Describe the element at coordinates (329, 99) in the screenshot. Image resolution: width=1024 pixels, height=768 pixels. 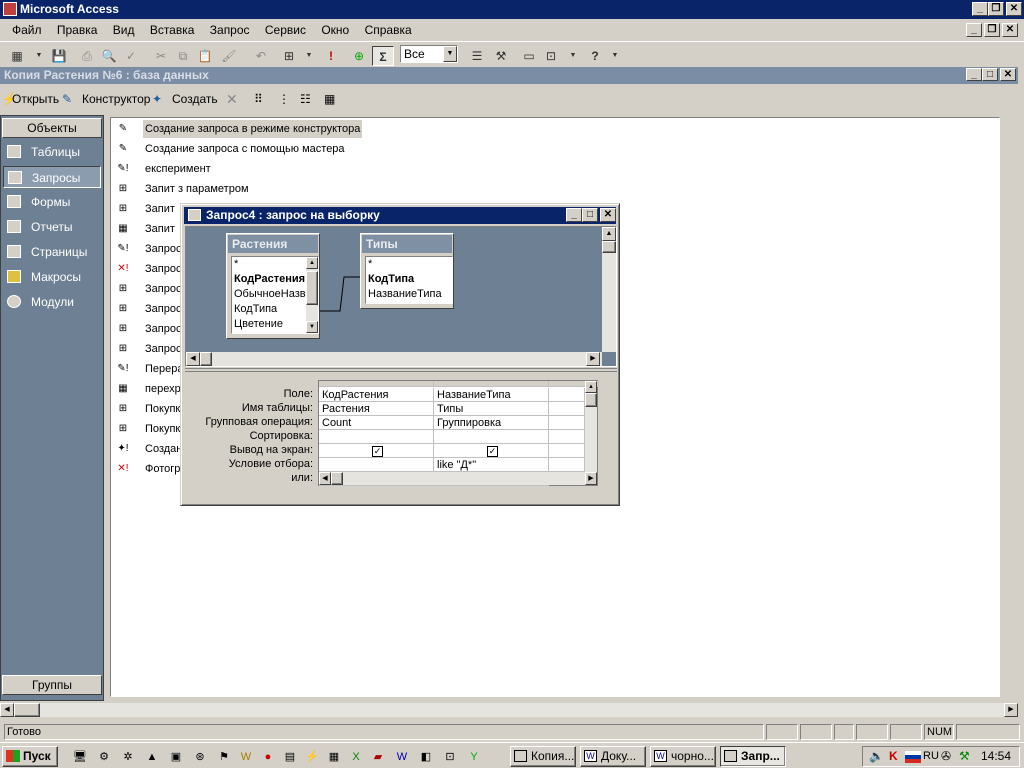
I see `details-view-icon: ▦` at that location.